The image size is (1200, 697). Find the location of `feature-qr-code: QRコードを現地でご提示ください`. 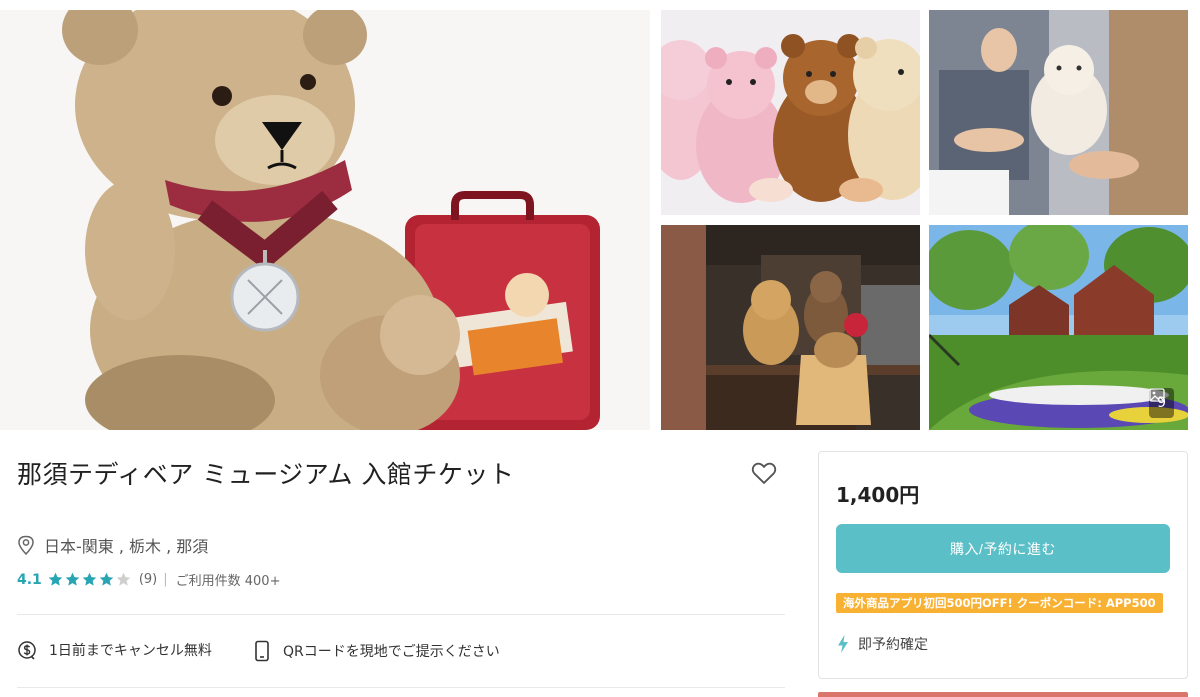

feature-qr-code: QRコードを現地でご提示ください is located at coordinates (376, 651).